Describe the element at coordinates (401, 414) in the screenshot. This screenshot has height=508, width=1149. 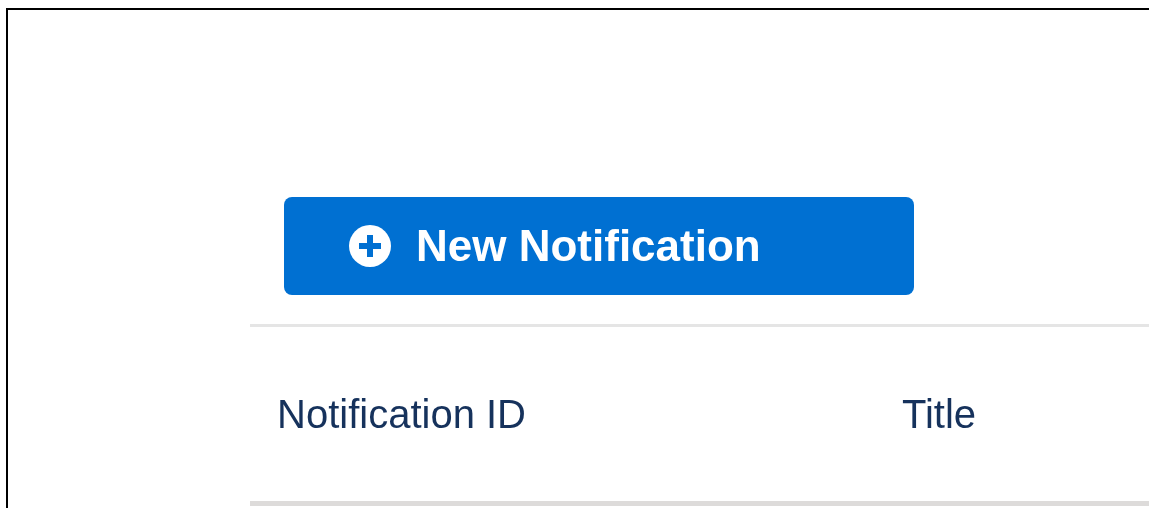
I see `column-header: Notification ID` at that location.